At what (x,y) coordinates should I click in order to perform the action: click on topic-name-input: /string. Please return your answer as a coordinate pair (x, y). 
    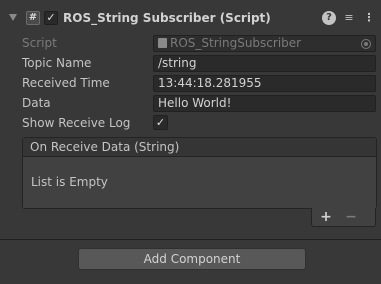
    Looking at the image, I should click on (264, 63).